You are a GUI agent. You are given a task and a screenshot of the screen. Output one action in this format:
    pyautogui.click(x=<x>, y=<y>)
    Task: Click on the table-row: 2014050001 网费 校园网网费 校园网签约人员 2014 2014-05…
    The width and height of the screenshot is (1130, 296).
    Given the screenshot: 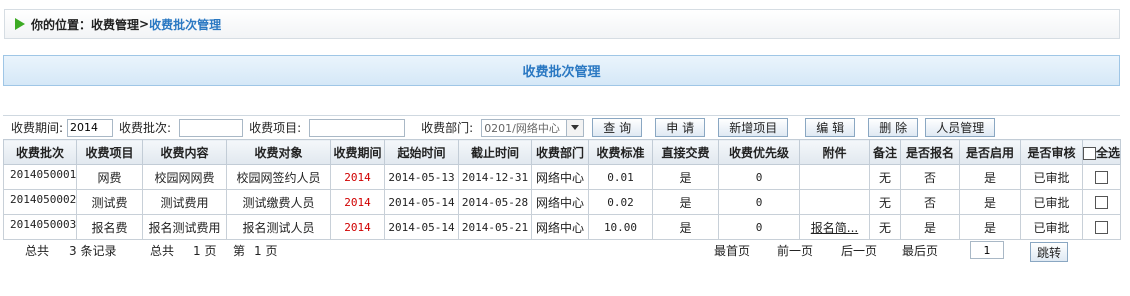 What is the action you would take?
    pyautogui.click(x=562, y=177)
    